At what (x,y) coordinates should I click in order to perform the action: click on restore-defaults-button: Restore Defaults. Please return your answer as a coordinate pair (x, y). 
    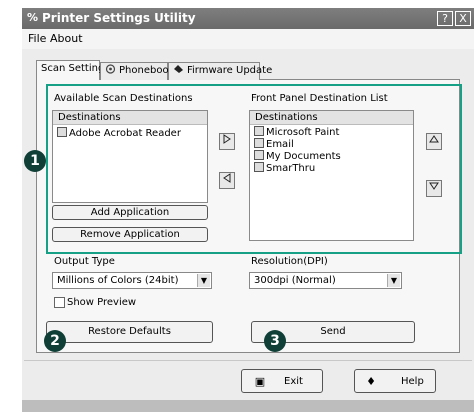
    Looking at the image, I should click on (129, 332).